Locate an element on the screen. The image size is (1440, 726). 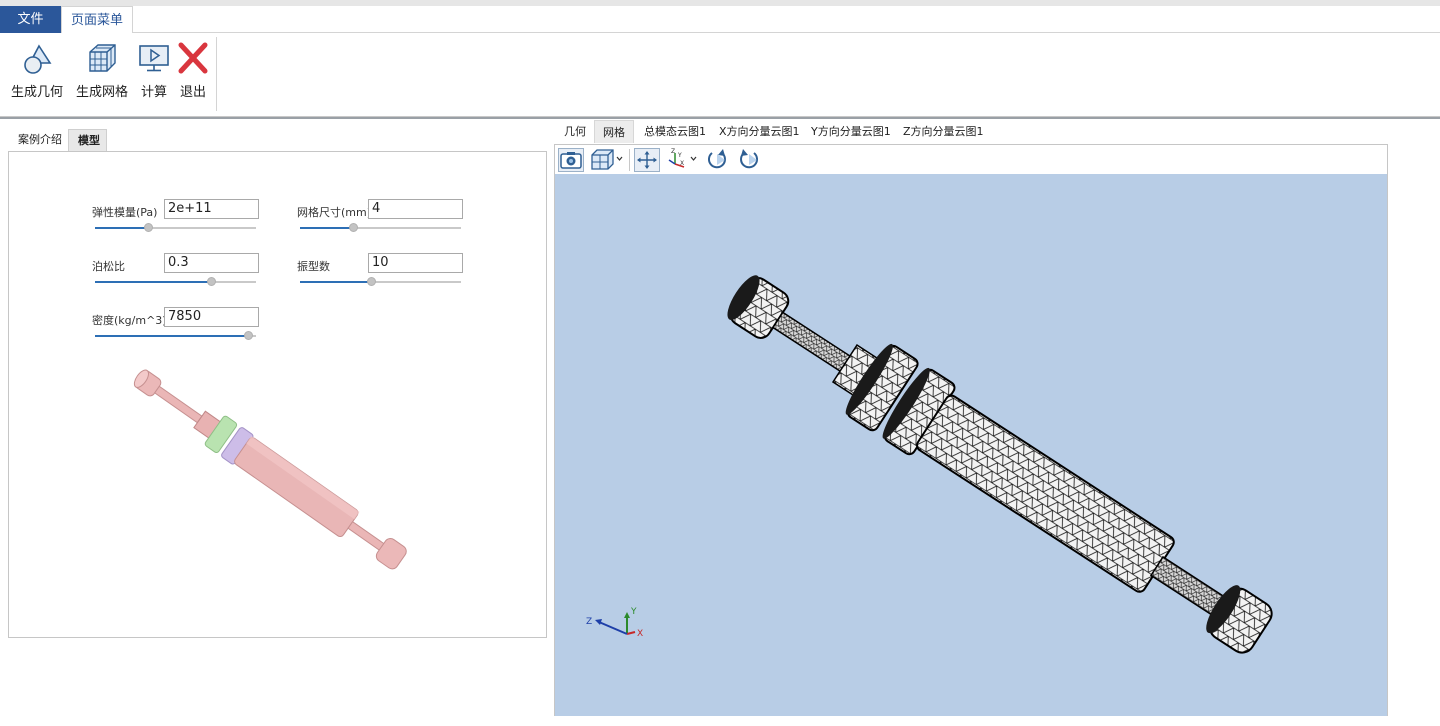
tab-y-component: Y方向分量云图1 is located at coordinates (851, 131).